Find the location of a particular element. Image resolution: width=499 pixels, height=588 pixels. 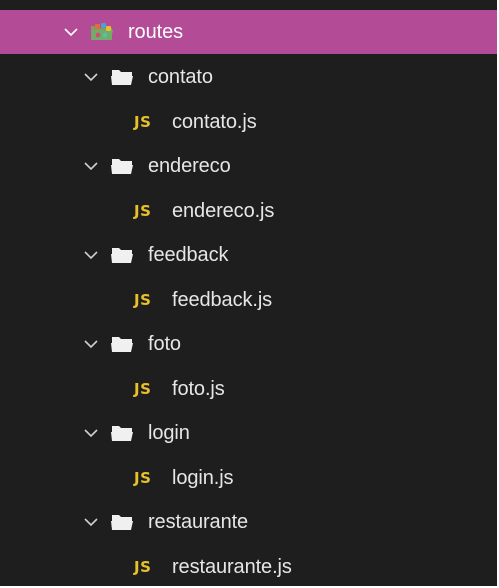

tree-item-label: routes is located at coordinates (155, 31).